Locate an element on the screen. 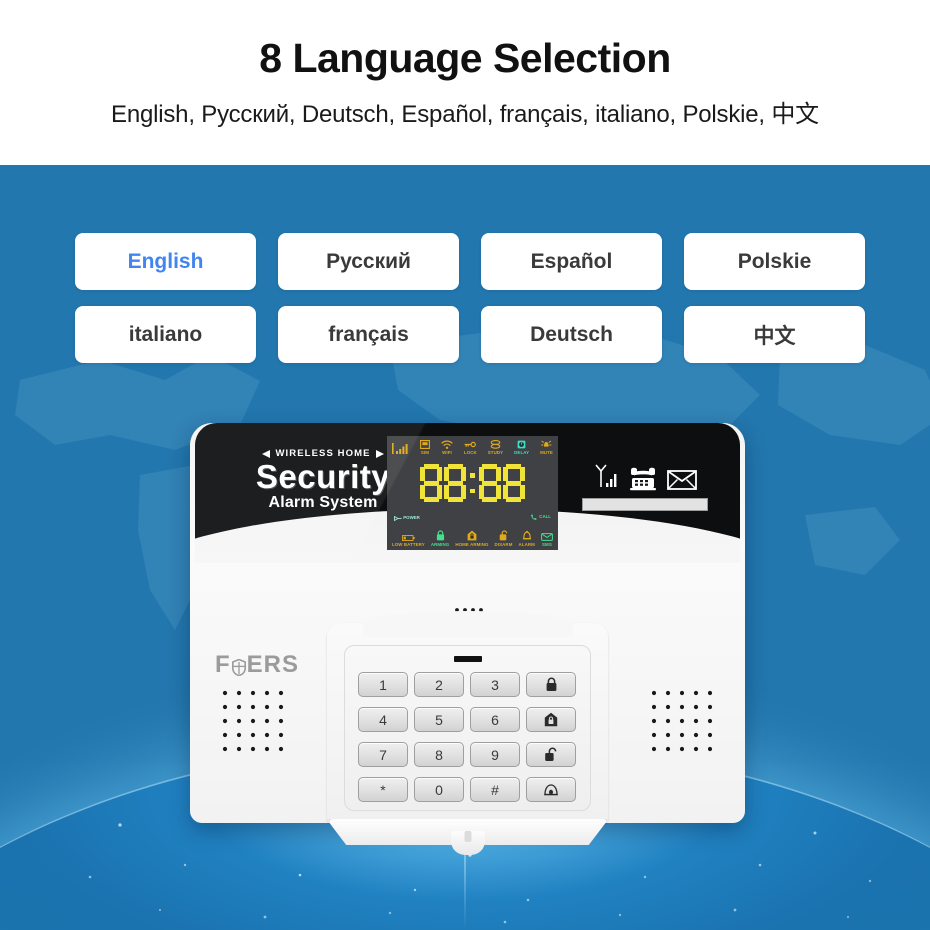 This screenshot has width=930, height=930. lang-button-italian: italiano is located at coordinates (165, 334).